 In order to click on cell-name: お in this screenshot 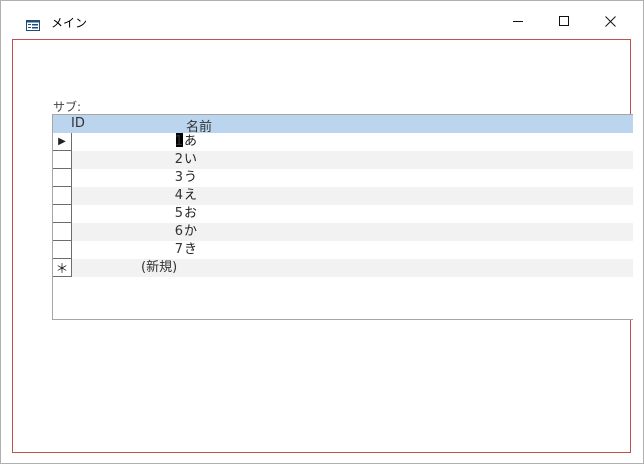, I will do `click(190, 214)`.